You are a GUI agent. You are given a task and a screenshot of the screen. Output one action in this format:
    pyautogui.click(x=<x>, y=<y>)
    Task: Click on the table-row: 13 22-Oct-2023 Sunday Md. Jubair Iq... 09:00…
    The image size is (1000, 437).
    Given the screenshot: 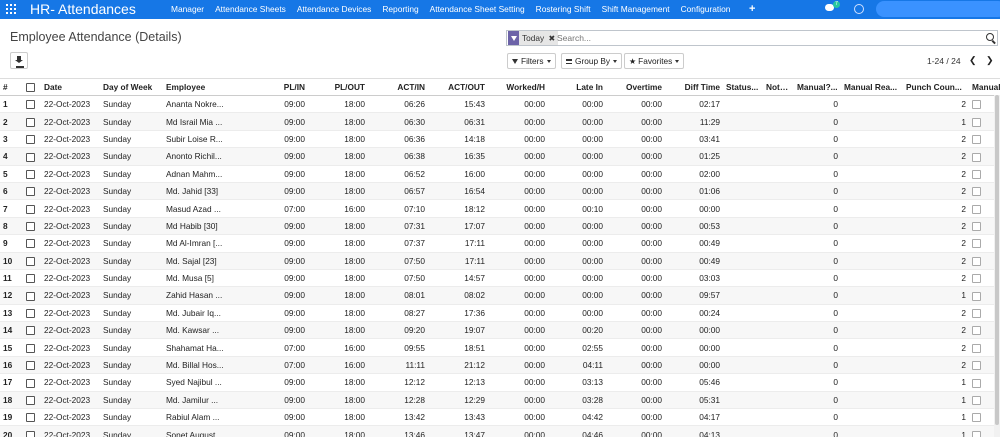 What is the action you would take?
    pyautogui.click(x=500, y=313)
    